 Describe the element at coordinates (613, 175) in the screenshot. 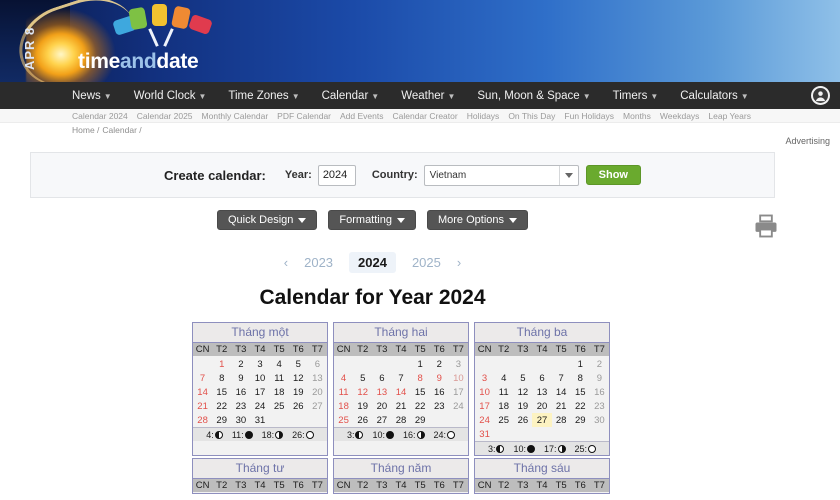

I see `show-button: Show` at that location.